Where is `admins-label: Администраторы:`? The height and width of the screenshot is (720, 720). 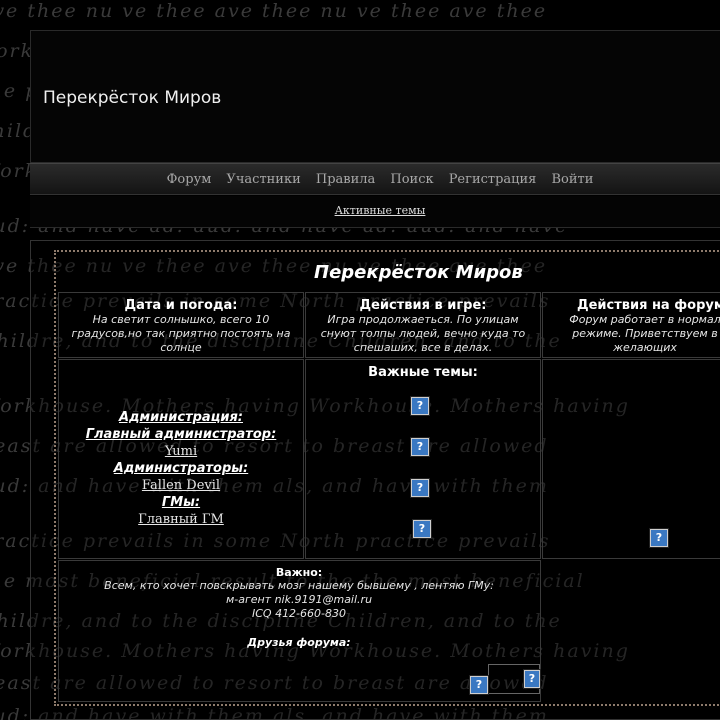 admins-label: Администраторы: is located at coordinates (181, 468).